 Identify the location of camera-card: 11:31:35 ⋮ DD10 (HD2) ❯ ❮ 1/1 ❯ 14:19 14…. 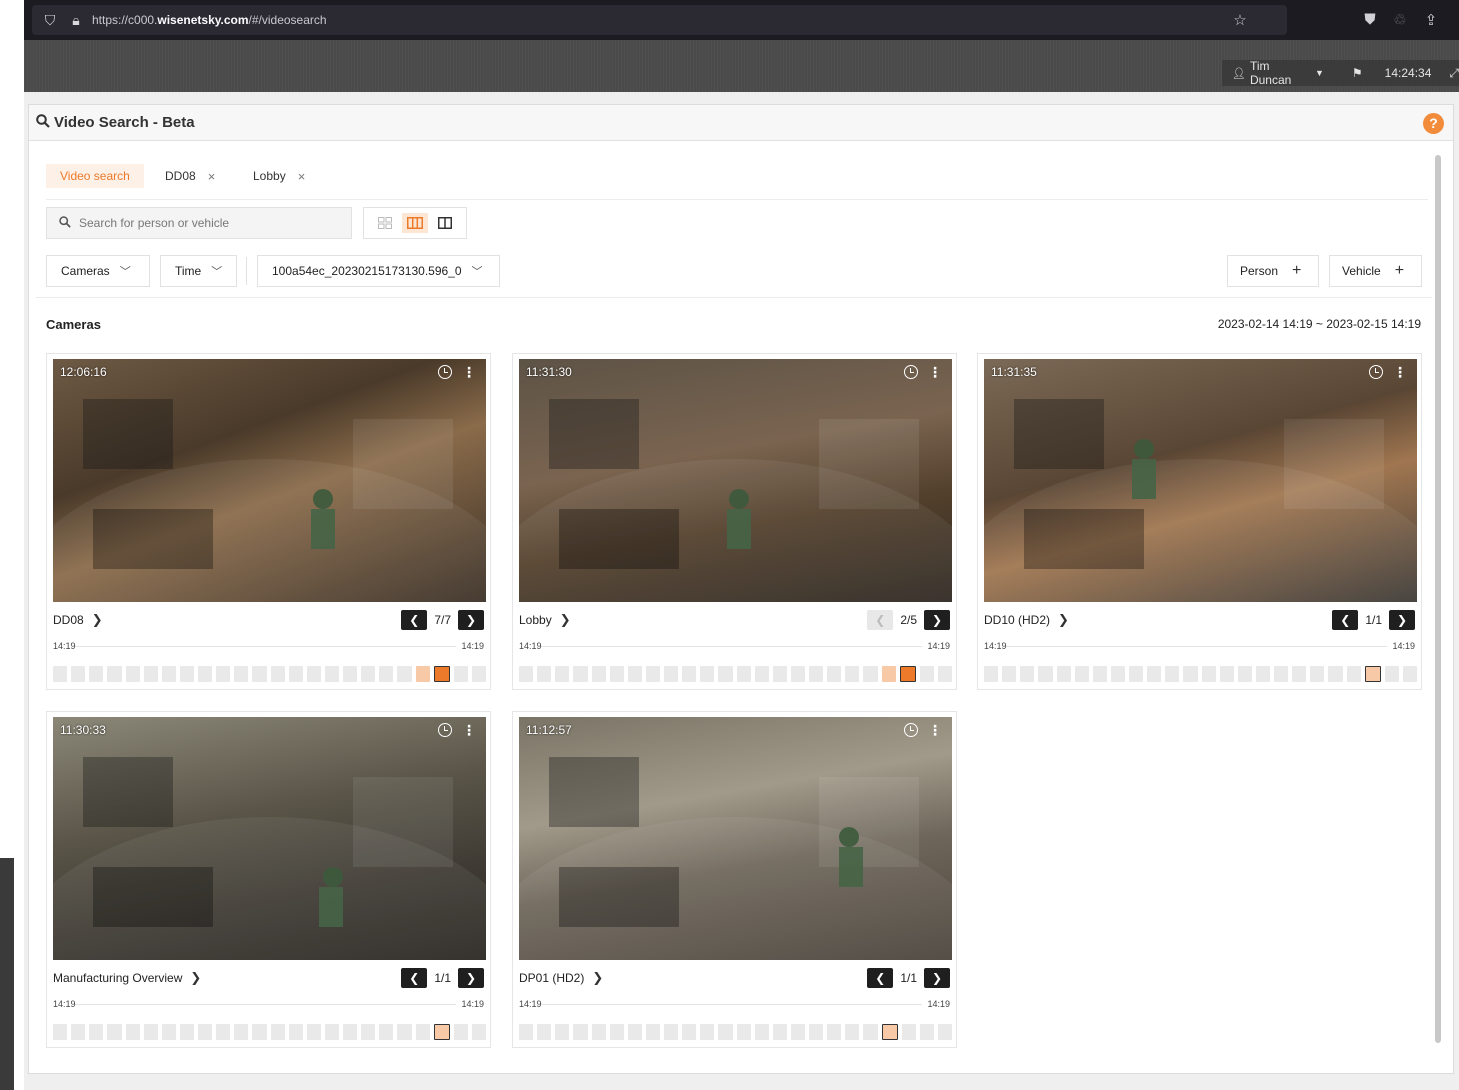
(1199, 521).